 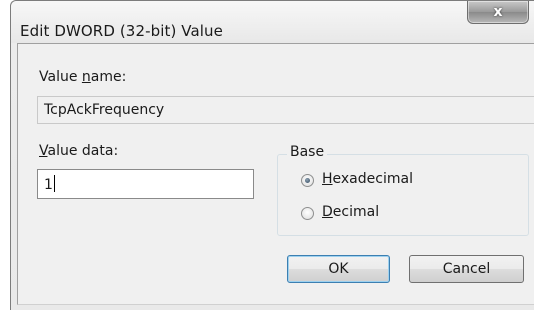 I want to click on access-key-letter: D, so click(x=327, y=212).